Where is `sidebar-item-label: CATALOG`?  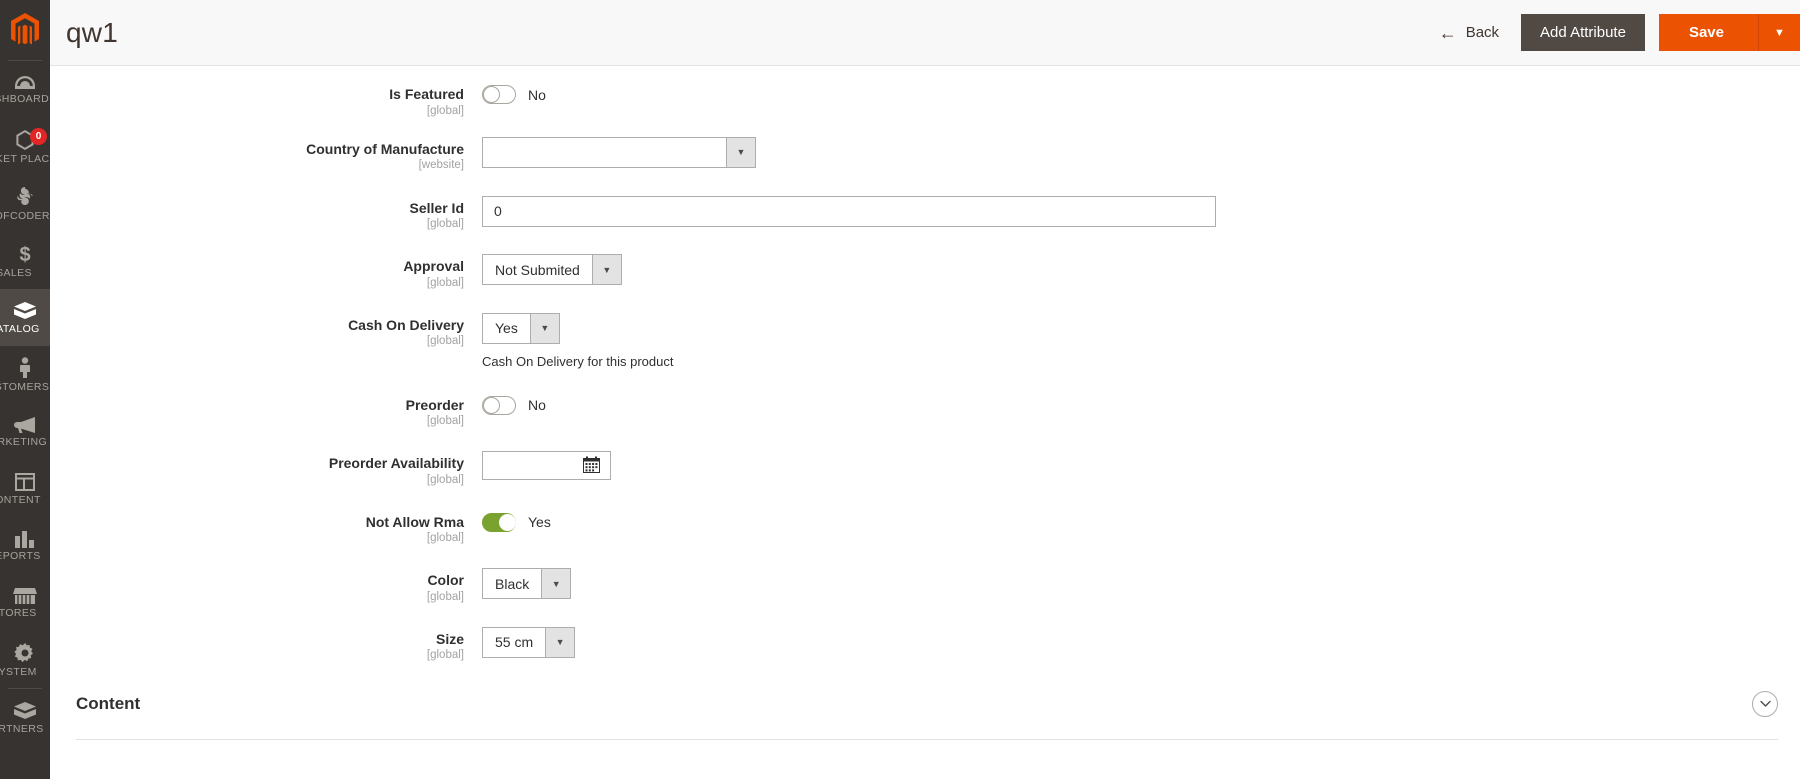
sidebar-item-label: CATALOG is located at coordinates (20, 328).